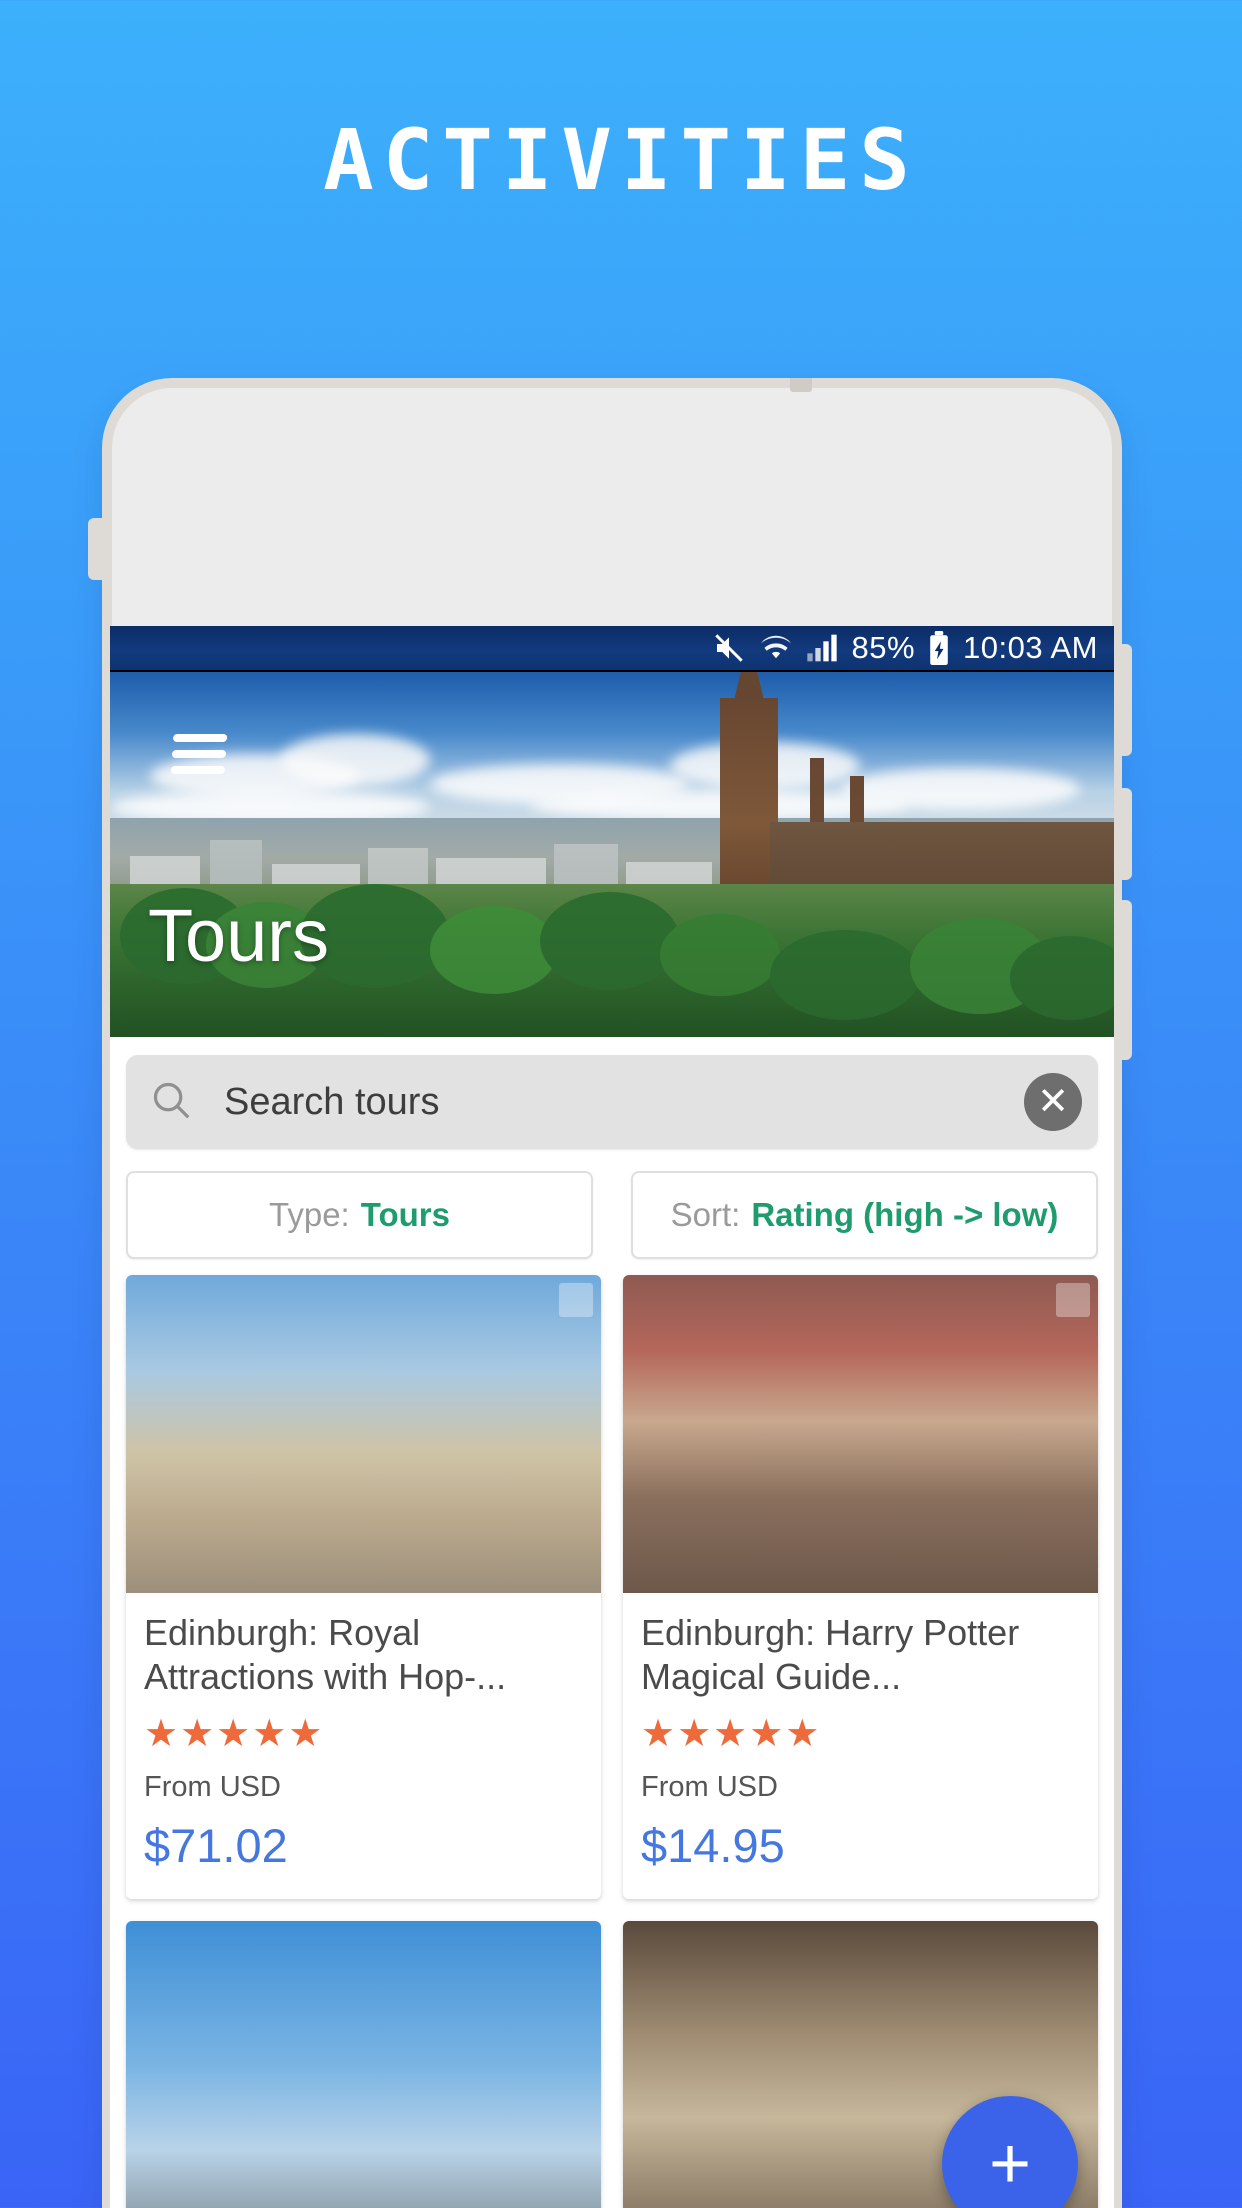 The height and width of the screenshot is (2208, 1242). I want to click on status-bar: 85% 10:03 AM, so click(612, 649).